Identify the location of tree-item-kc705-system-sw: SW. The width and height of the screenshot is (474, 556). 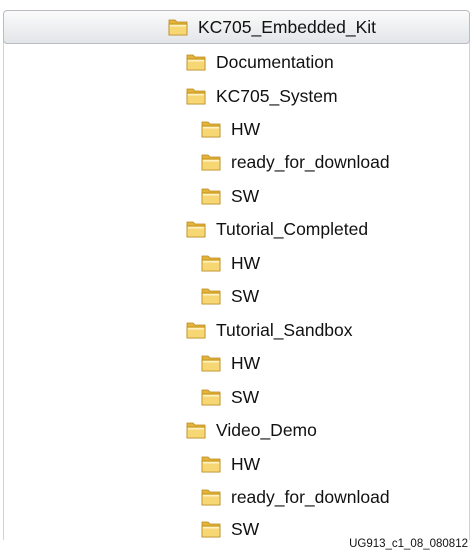
(229, 196).